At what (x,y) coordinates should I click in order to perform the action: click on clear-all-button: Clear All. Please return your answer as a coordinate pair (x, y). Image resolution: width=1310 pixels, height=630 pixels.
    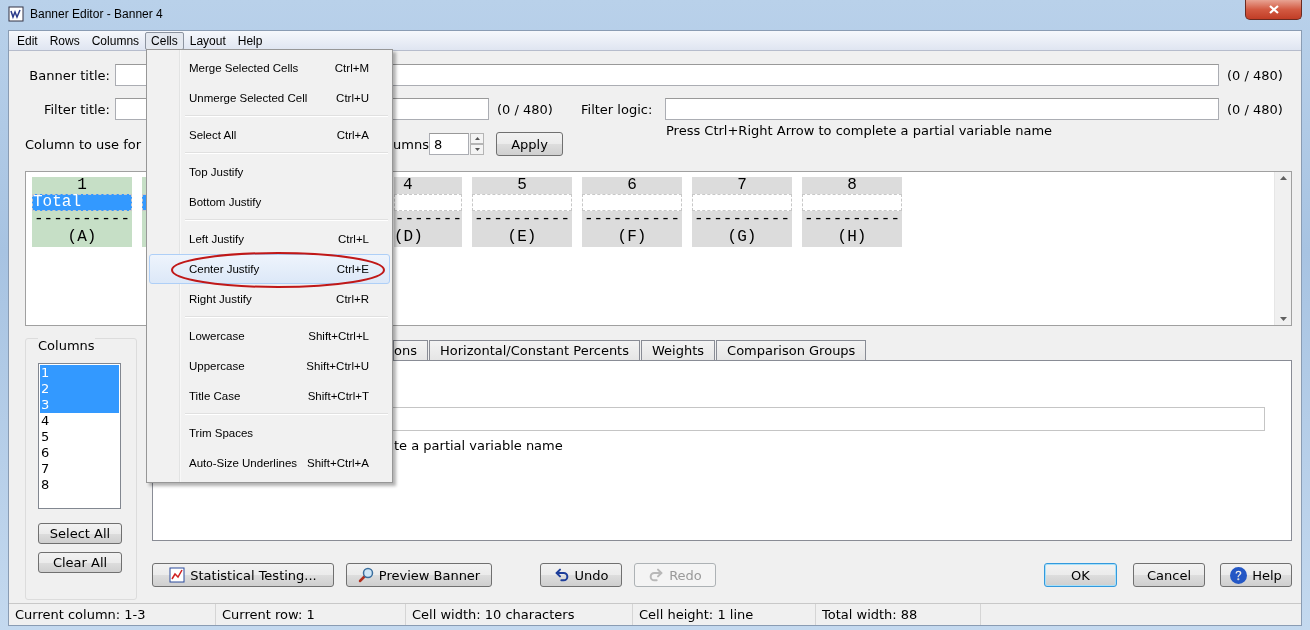
    Looking at the image, I should click on (80, 562).